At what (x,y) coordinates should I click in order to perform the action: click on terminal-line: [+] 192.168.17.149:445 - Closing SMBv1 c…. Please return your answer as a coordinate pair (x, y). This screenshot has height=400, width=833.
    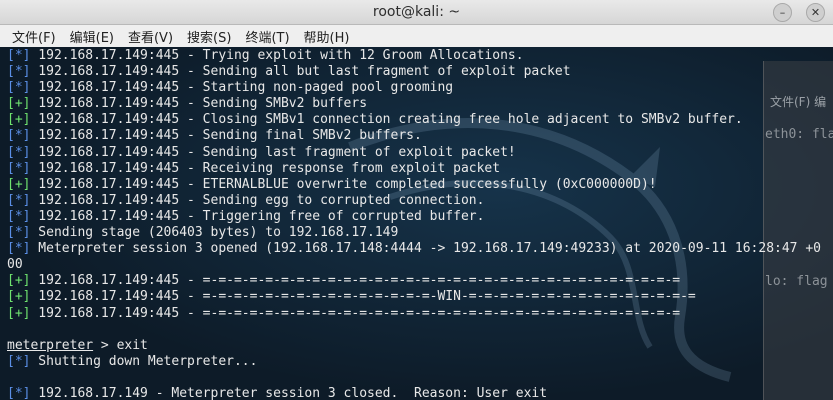
    Looking at the image, I should click on (414, 120).